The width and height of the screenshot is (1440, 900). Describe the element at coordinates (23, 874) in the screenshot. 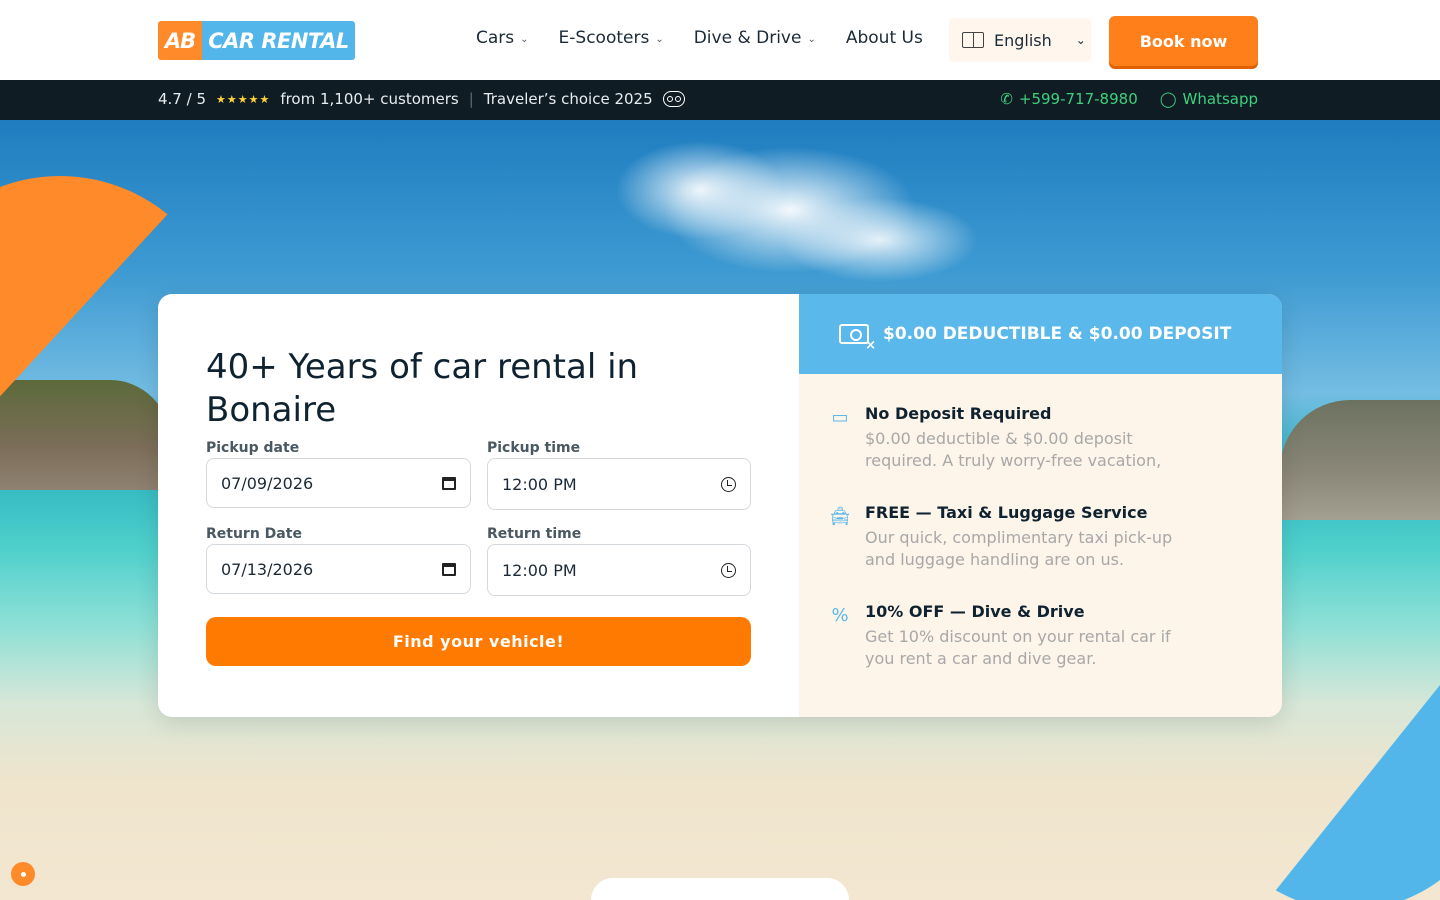

I see `cookie-settings-icon` at that location.